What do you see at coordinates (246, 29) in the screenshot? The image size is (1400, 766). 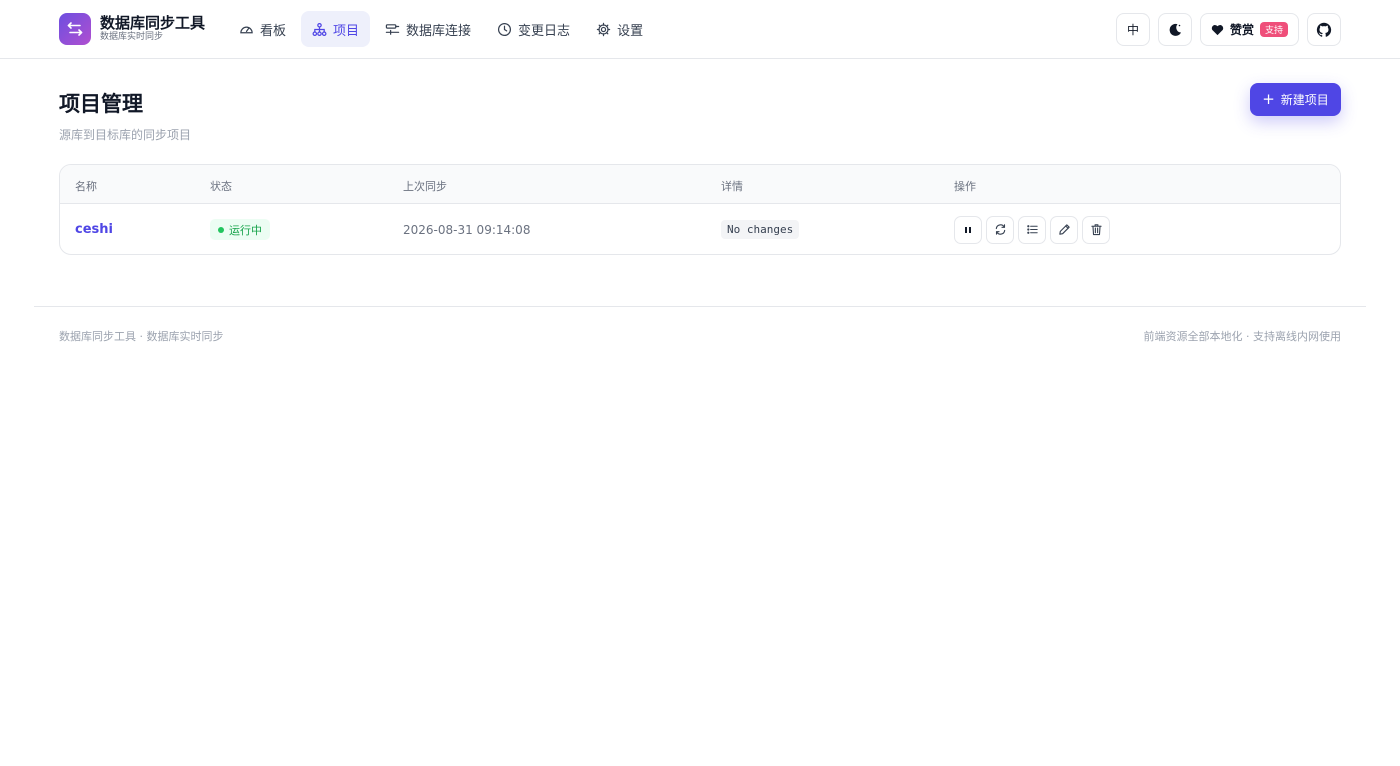 I see `dashboard-gauge-icon` at bounding box center [246, 29].